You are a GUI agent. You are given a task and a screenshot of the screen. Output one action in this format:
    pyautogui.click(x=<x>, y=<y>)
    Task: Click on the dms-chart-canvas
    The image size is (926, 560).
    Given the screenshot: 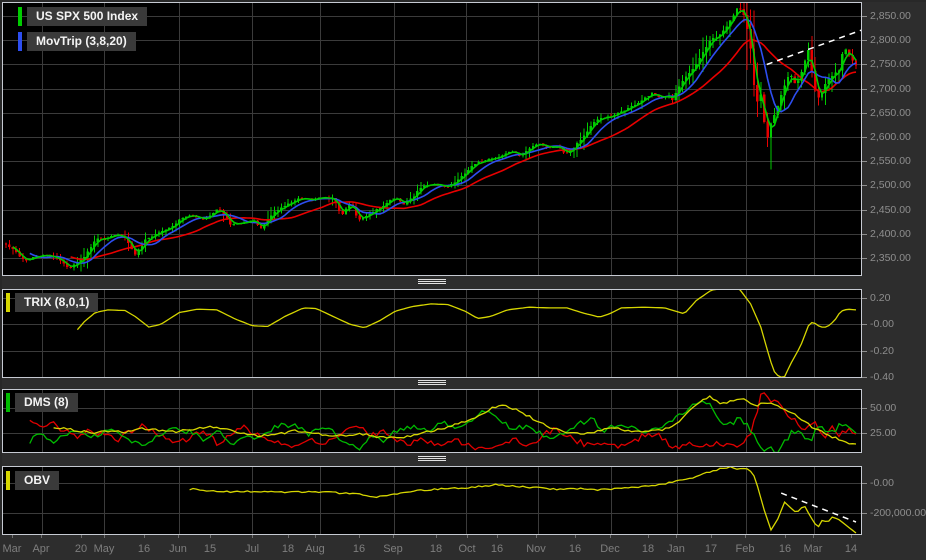 What is the action you would take?
    pyautogui.click(x=432, y=421)
    